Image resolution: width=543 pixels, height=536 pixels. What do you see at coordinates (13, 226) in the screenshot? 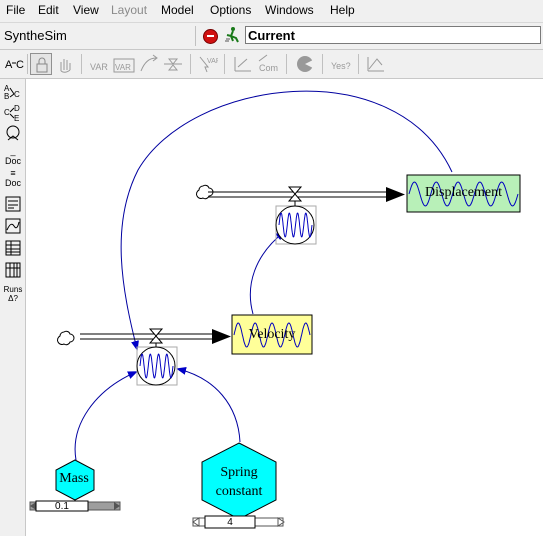
I see `graph-icon` at bounding box center [13, 226].